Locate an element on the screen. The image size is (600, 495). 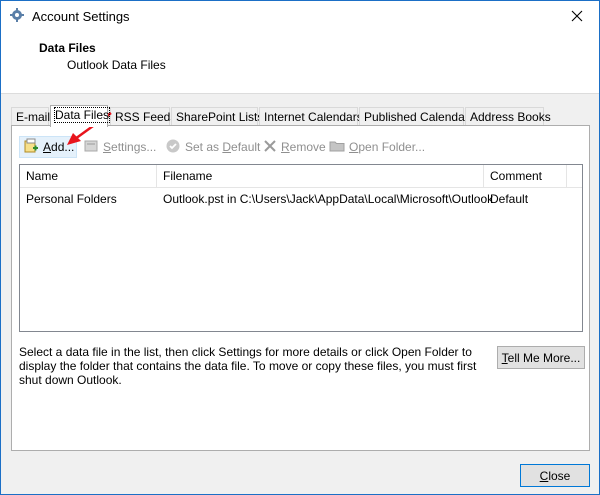
column-header-comment: Comment is located at coordinates (525, 176).